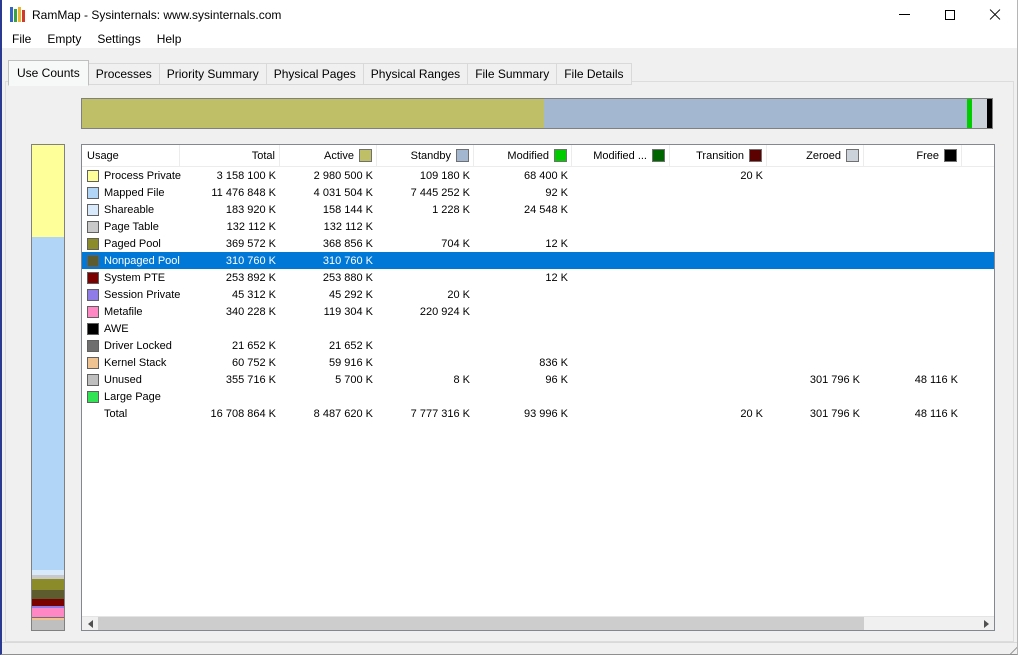  Describe the element at coordinates (509, 648) in the screenshot. I see `status-bar` at that location.